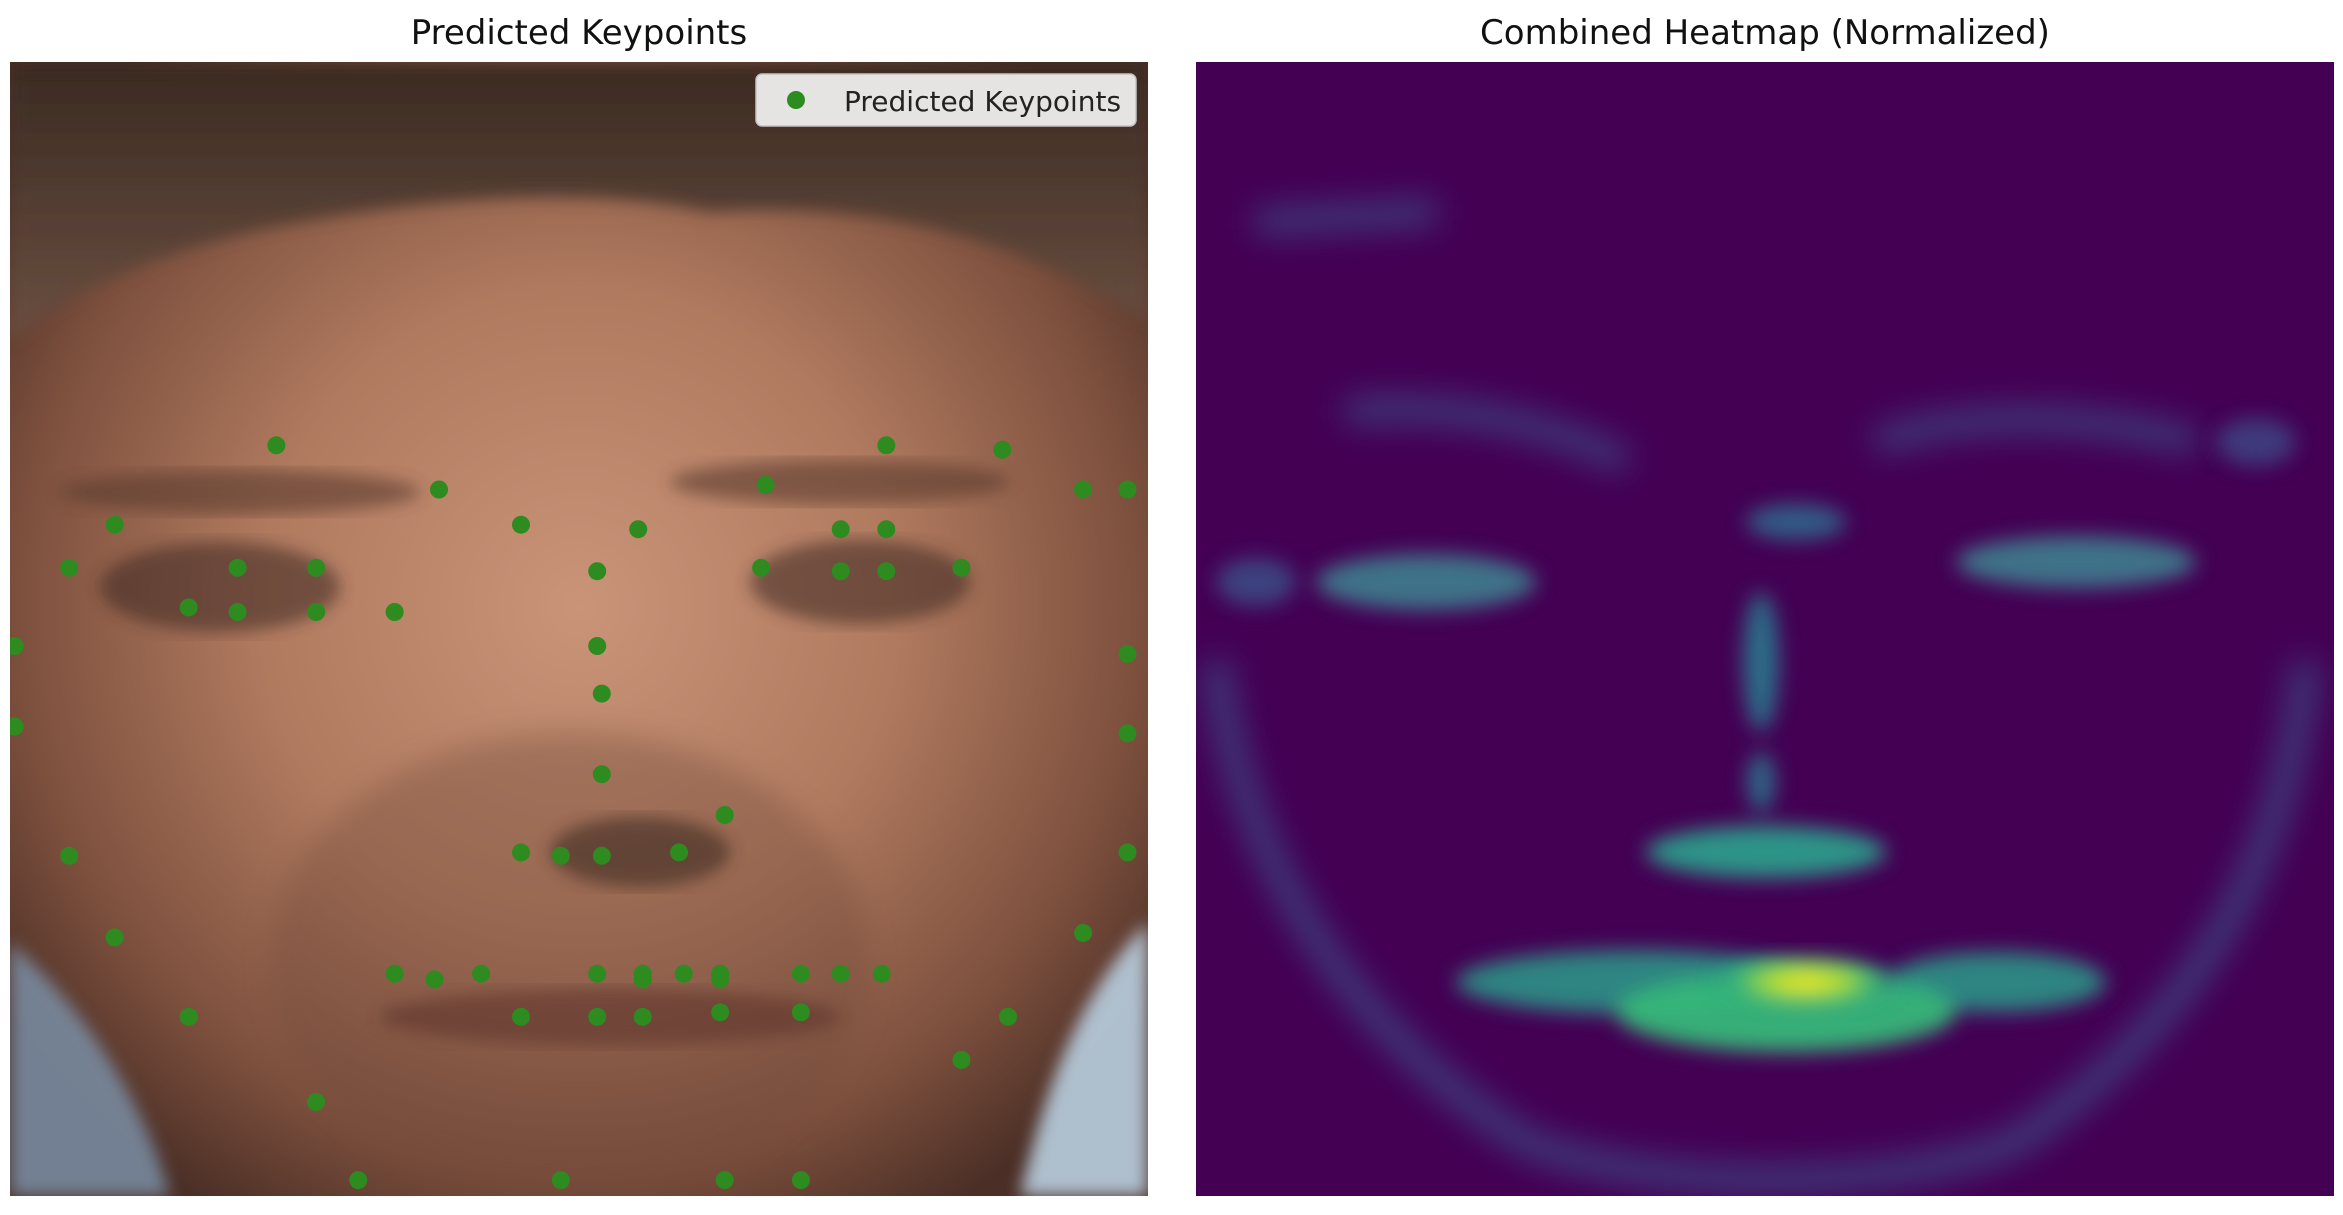 The image size is (2343, 1215). What do you see at coordinates (796, 100) in the screenshot?
I see `legend-marker` at bounding box center [796, 100].